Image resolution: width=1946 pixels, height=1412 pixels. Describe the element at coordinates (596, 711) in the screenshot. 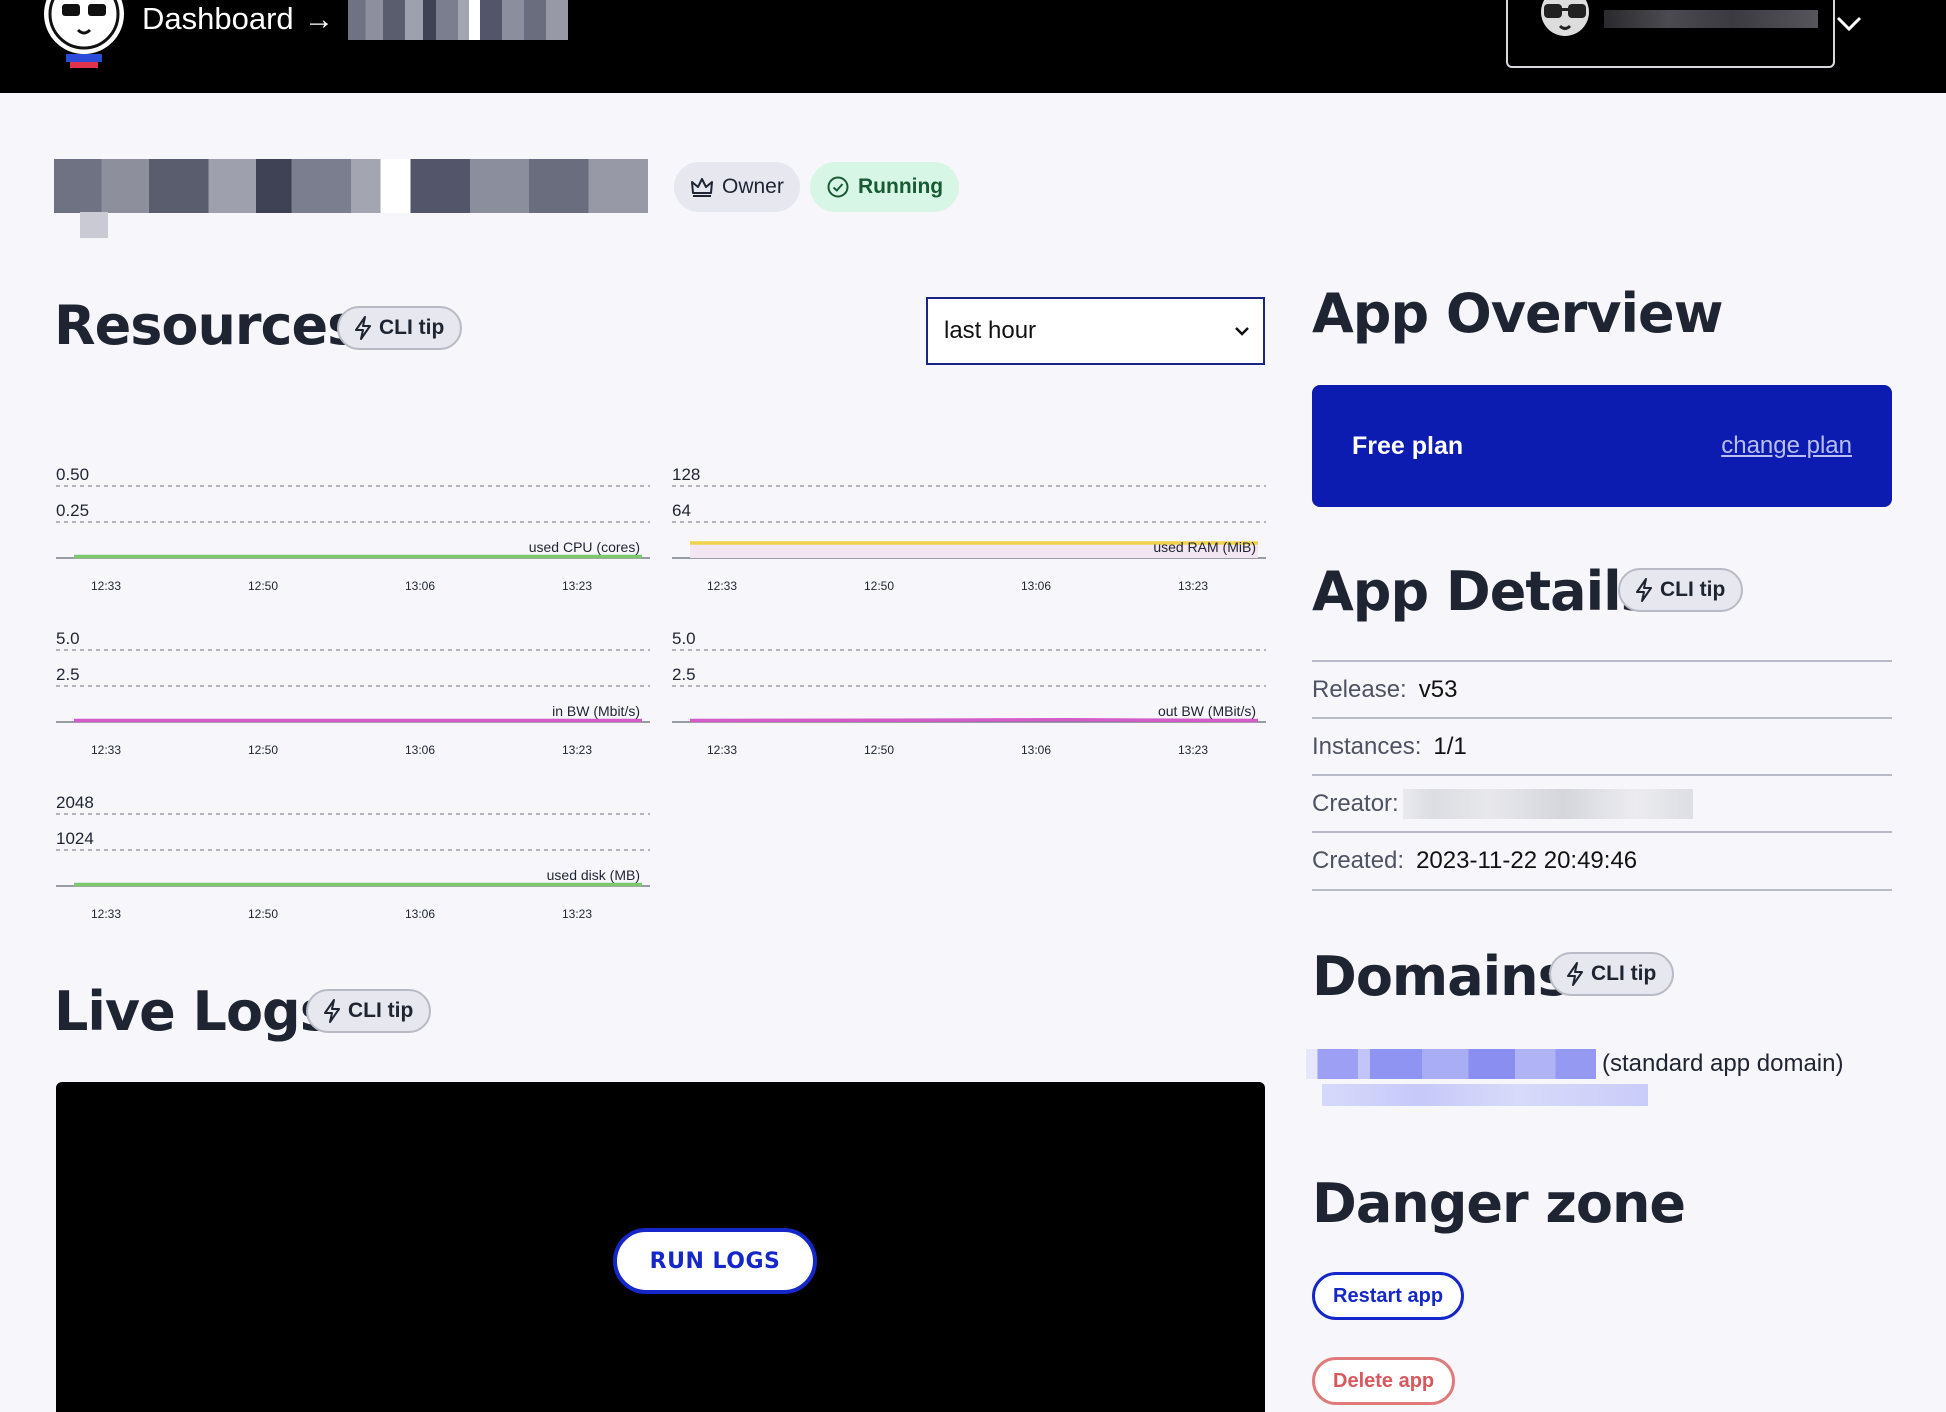

I see `chart-title-label: in BW (Mbit/s)` at that location.